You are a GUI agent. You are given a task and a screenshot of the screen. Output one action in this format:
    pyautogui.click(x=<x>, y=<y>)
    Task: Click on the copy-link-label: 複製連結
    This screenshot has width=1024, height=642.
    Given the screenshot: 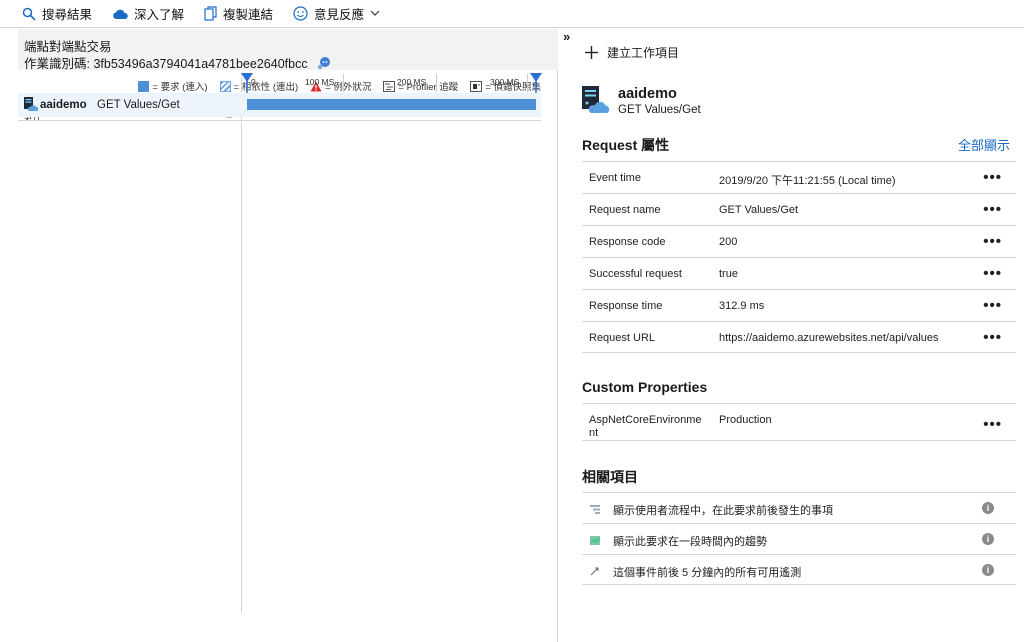 What is the action you would take?
    pyautogui.click(x=248, y=15)
    